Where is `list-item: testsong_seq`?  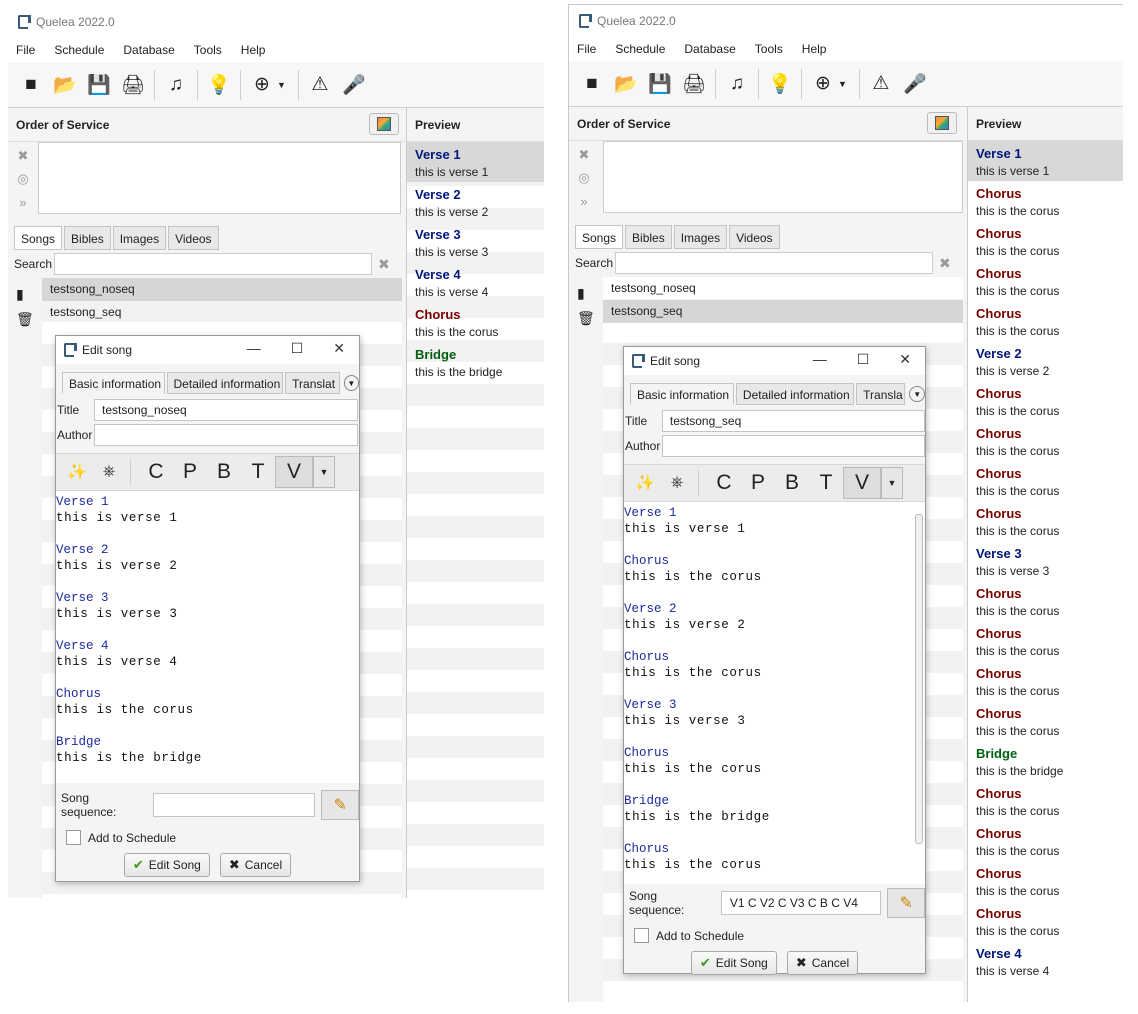 list-item: testsong_seq is located at coordinates (222, 312).